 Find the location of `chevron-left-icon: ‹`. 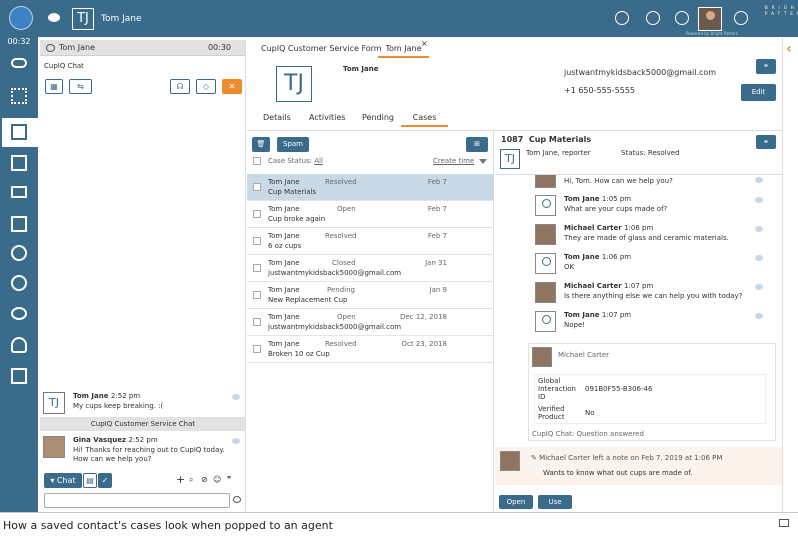

chevron-left-icon: ‹ is located at coordinates (789, 49).